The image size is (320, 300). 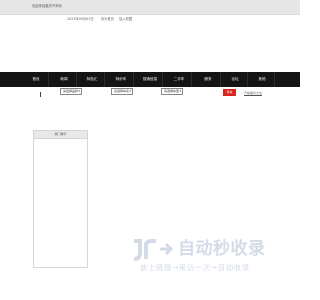 What do you see at coordinates (208, 79) in the screenshot?
I see `nav-item-services: 服务` at bounding box center [208, 79].